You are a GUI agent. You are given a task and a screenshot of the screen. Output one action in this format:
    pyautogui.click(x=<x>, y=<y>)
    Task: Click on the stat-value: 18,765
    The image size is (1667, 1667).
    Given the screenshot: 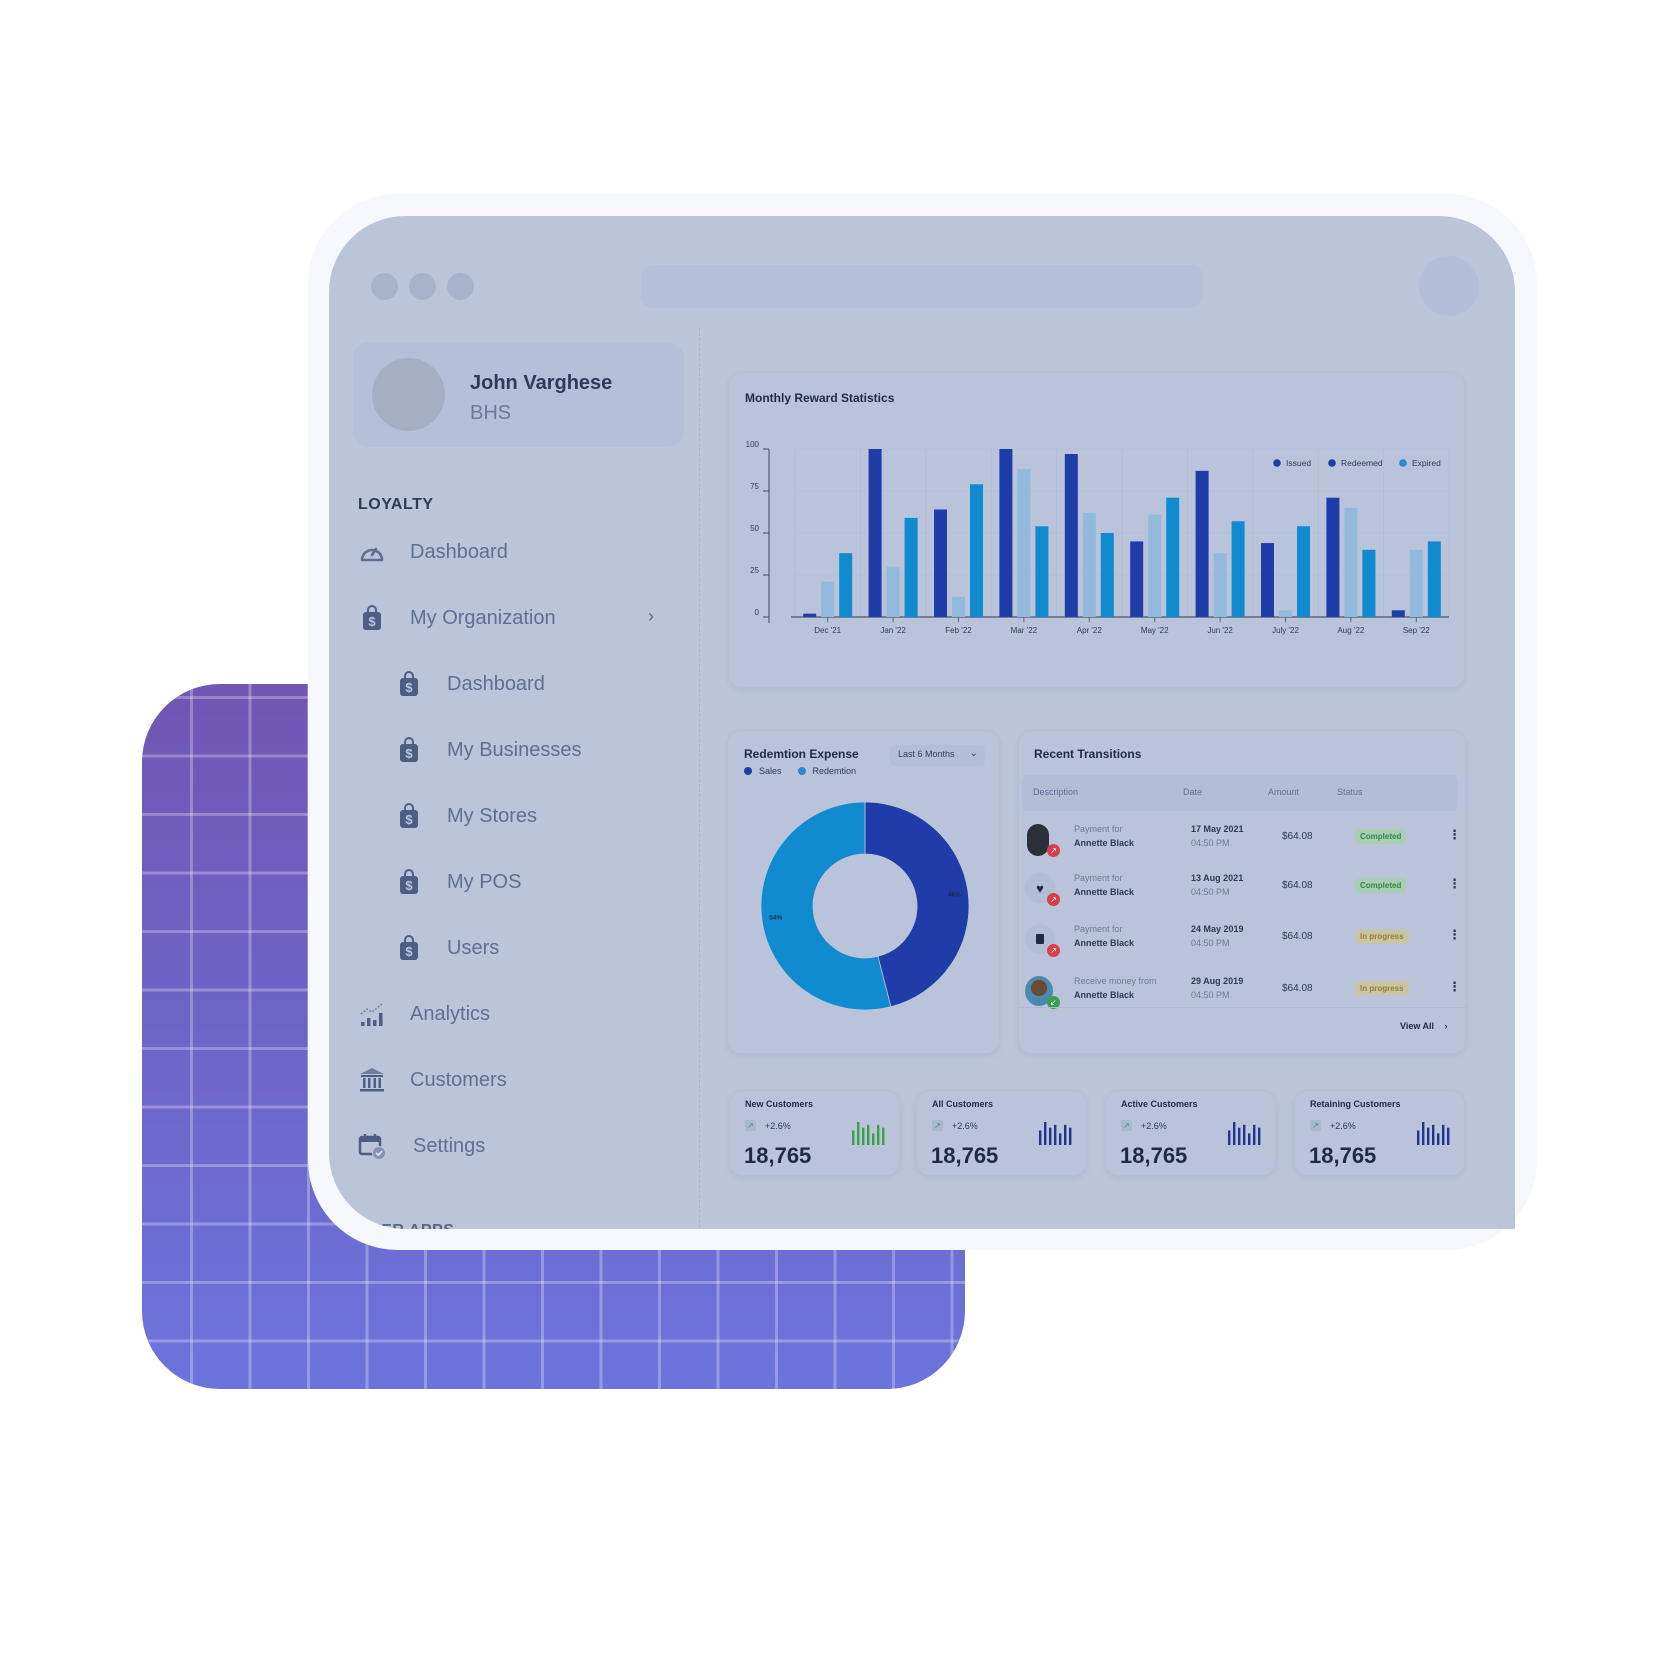 What is the action you would take?
    pyautogui.click(x=1154, y=1155)
    